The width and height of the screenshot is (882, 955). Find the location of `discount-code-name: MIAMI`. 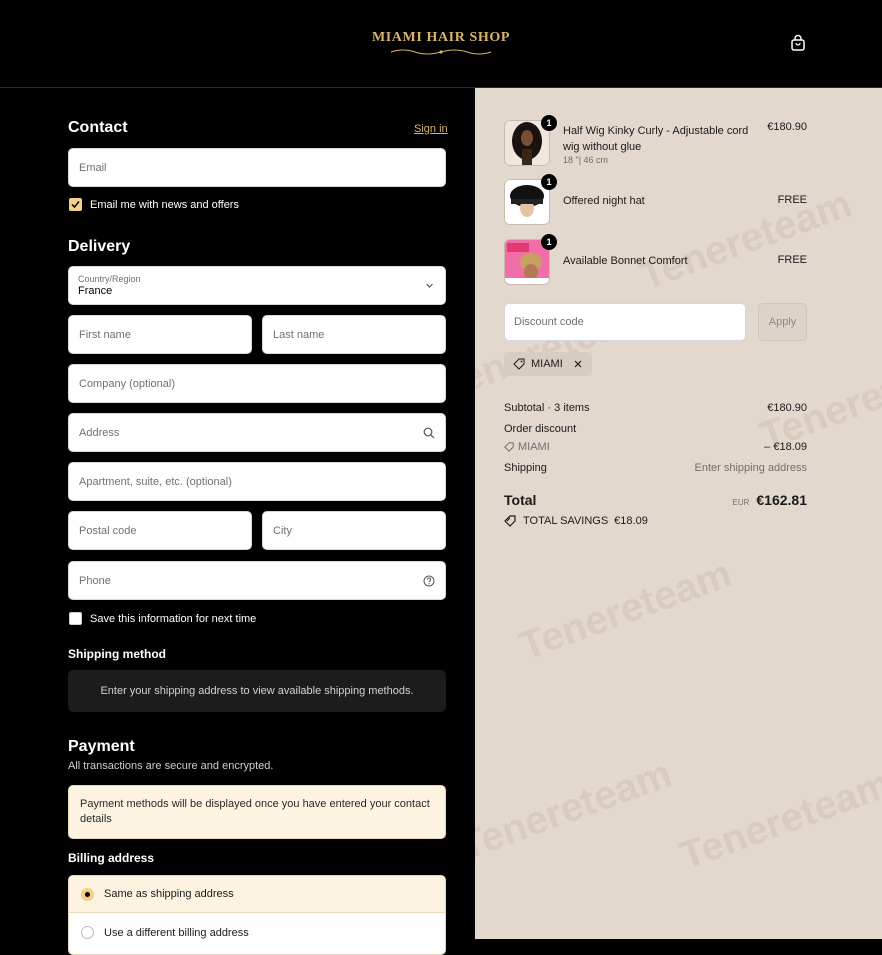

discount-code-name: MIAMI is located at coordinates (534, 447).